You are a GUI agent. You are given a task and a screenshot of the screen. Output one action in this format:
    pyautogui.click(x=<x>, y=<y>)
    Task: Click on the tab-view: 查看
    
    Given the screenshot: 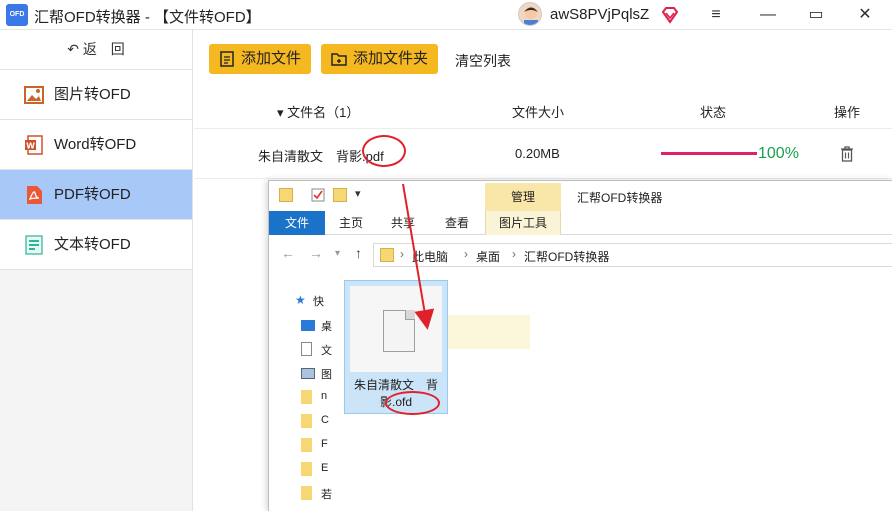 What is the action you would take?
    pyautogui.click(x=457, y=223)
    